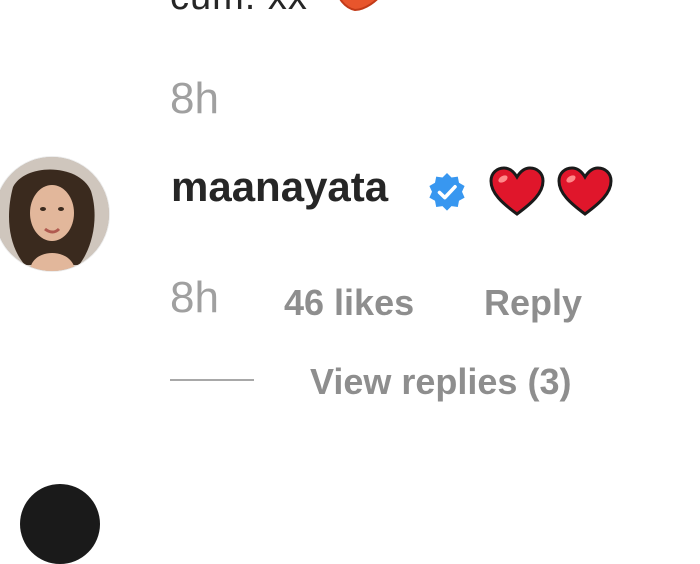 This screenshot has height=564, width=700. I want to click on comment-timestamp: 8h, so click(194, 297).